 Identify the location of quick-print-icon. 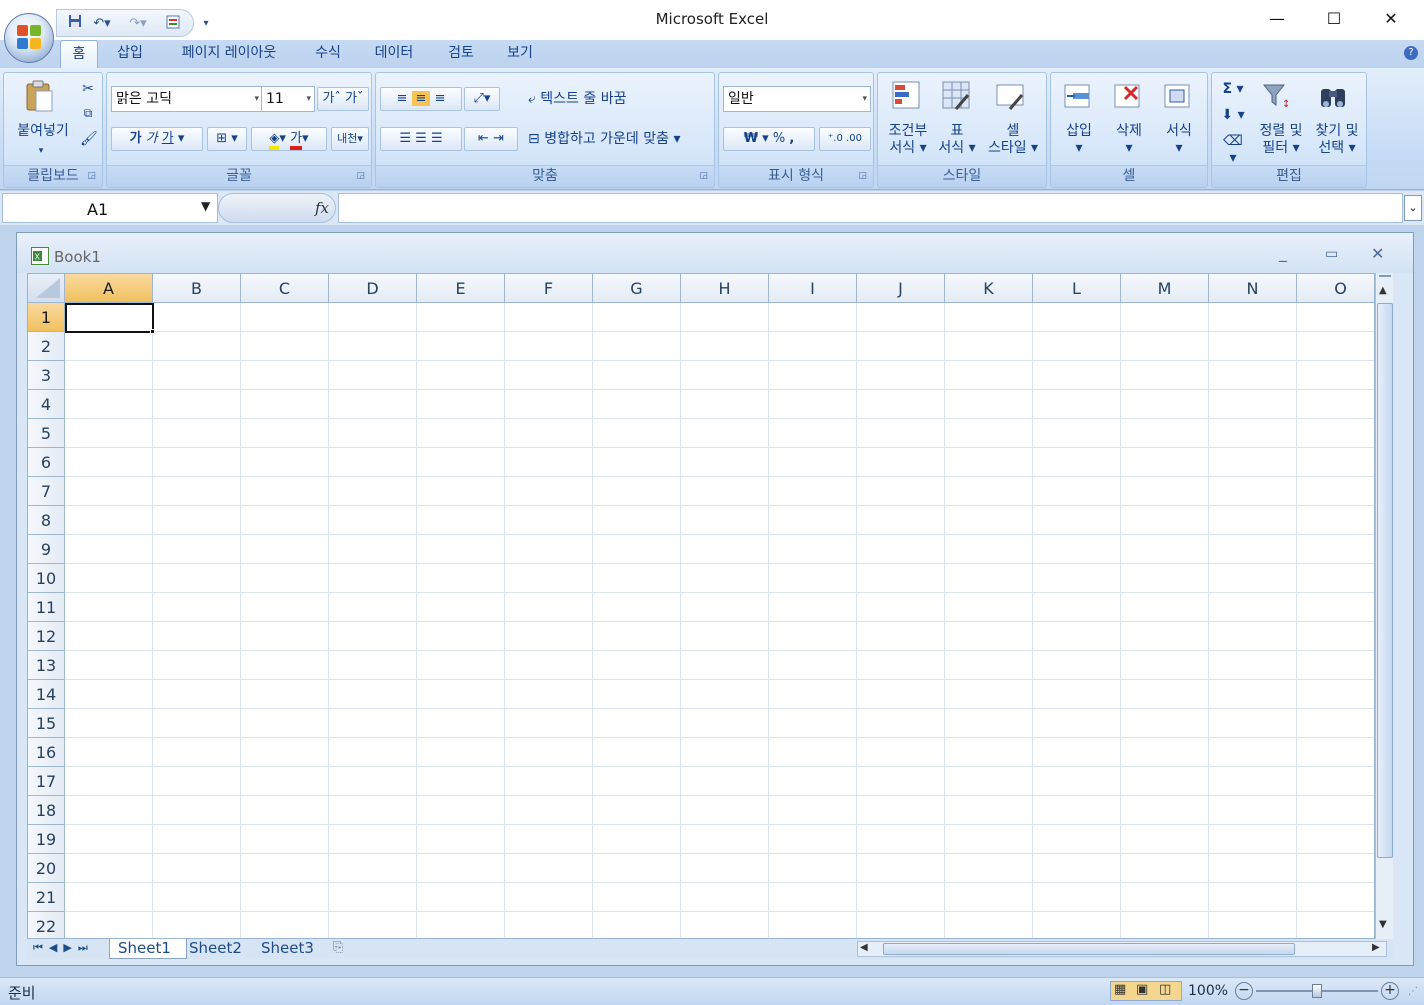
(173, 24).